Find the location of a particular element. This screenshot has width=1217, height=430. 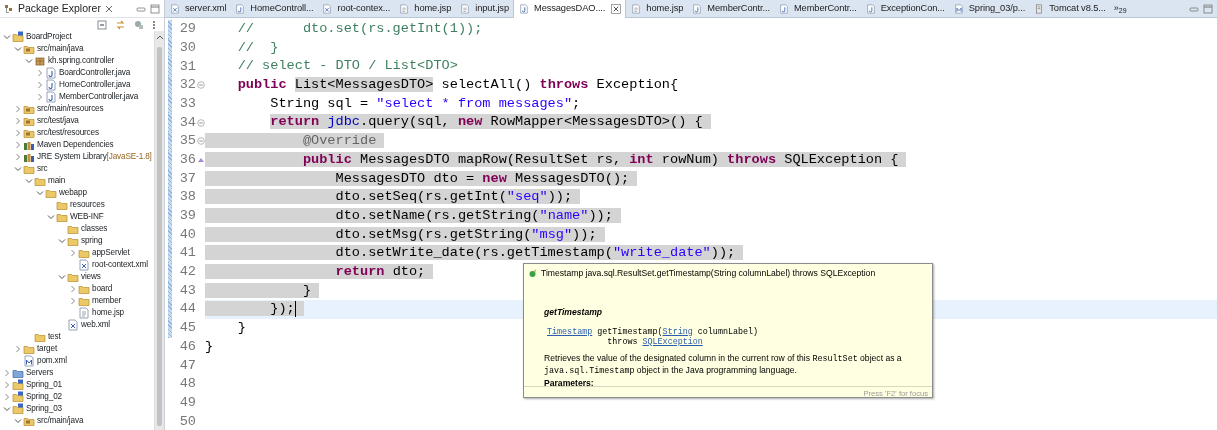

tree-item: Spring_01 is located at coordinates (77, 385).